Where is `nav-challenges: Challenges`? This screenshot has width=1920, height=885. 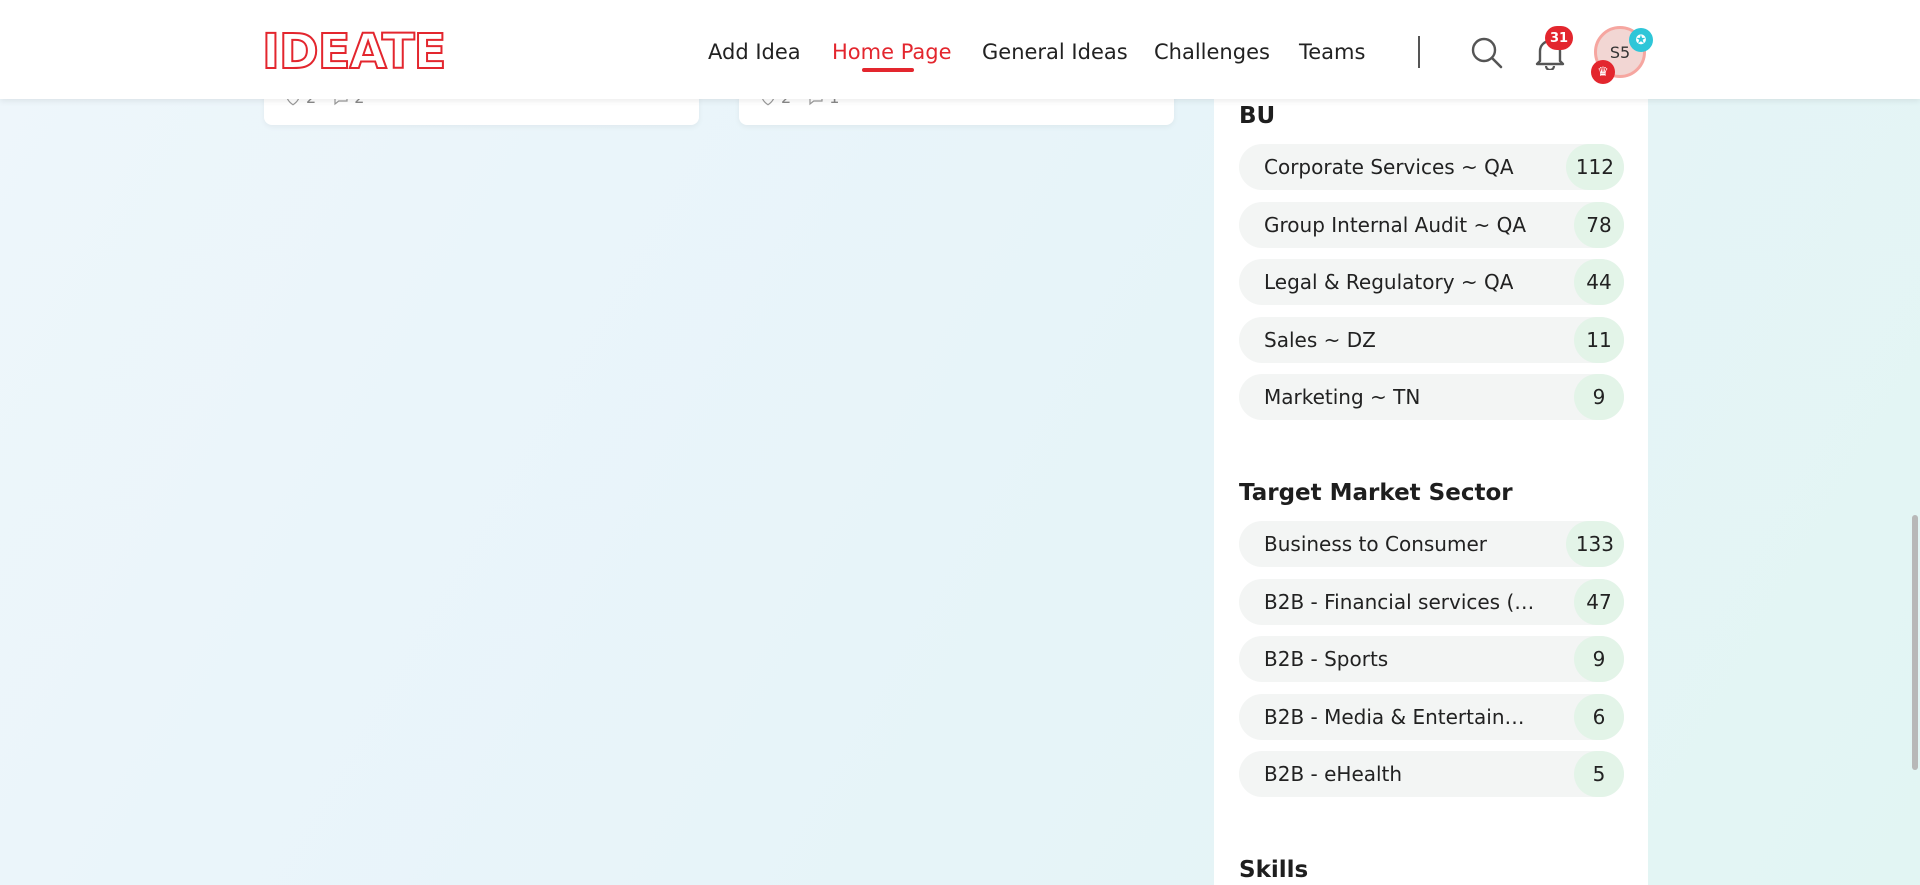 nav-challenges: Challenges is located at coordinates (1212, 52).